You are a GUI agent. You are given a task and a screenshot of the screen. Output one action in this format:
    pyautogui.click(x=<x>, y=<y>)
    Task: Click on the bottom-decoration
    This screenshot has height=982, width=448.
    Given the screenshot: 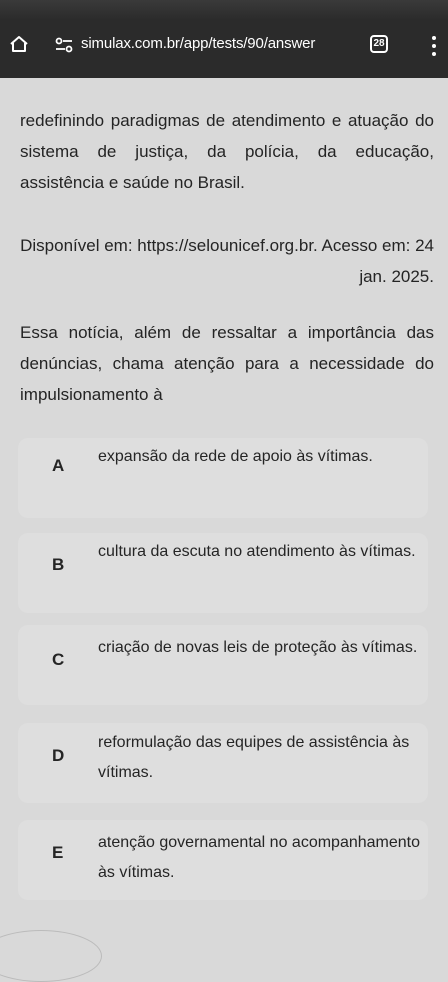 What is the action you would take?
    pyautogui.click(x=51, y=956)
    